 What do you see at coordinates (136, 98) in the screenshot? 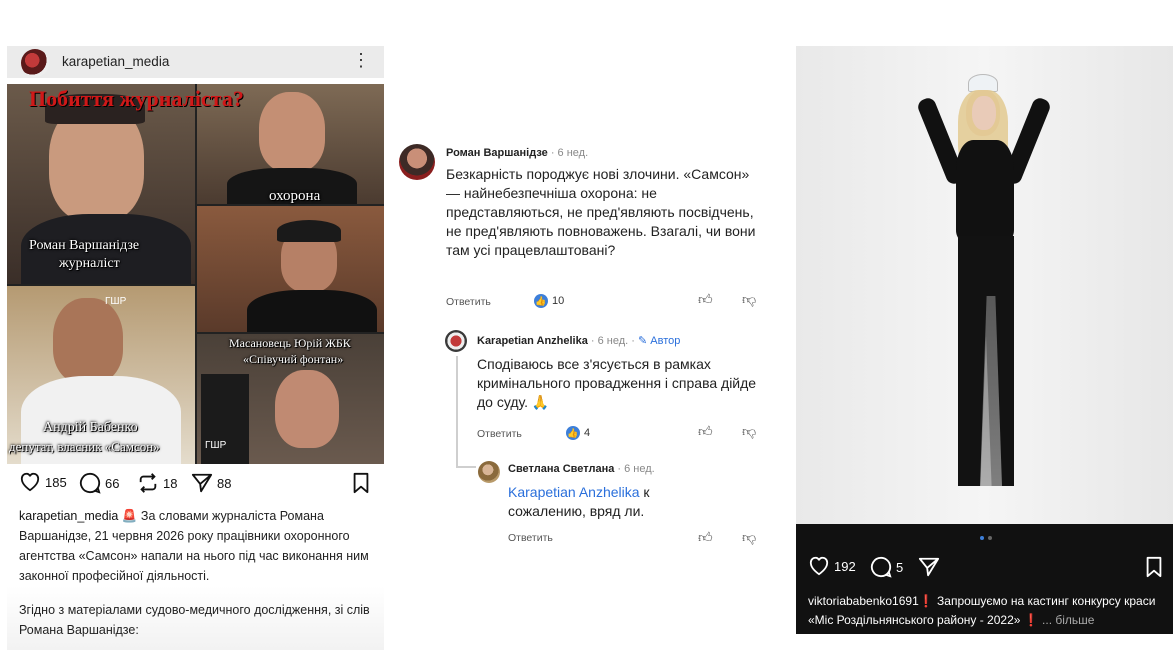
I see `collage-title: Побиття журналіста?` at bounding box center [136, 98].